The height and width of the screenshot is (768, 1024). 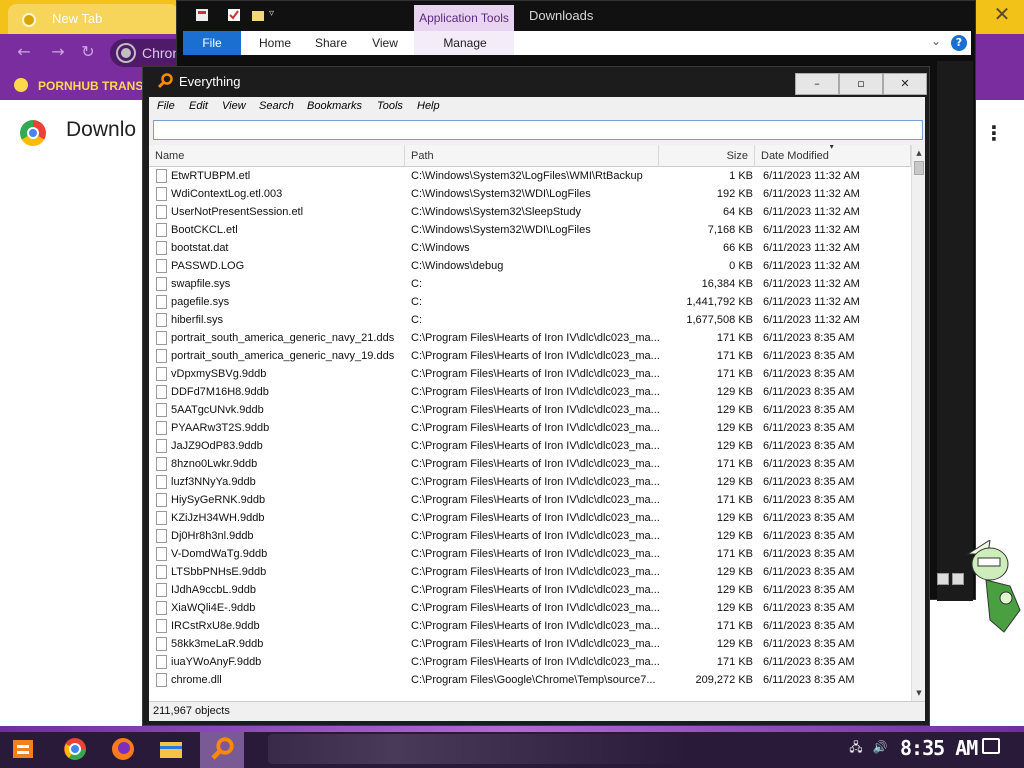 What do you see at coordinates (258, 15) in the screenshot?
I see `new-folder-icon` at bounding box center [258, 15].